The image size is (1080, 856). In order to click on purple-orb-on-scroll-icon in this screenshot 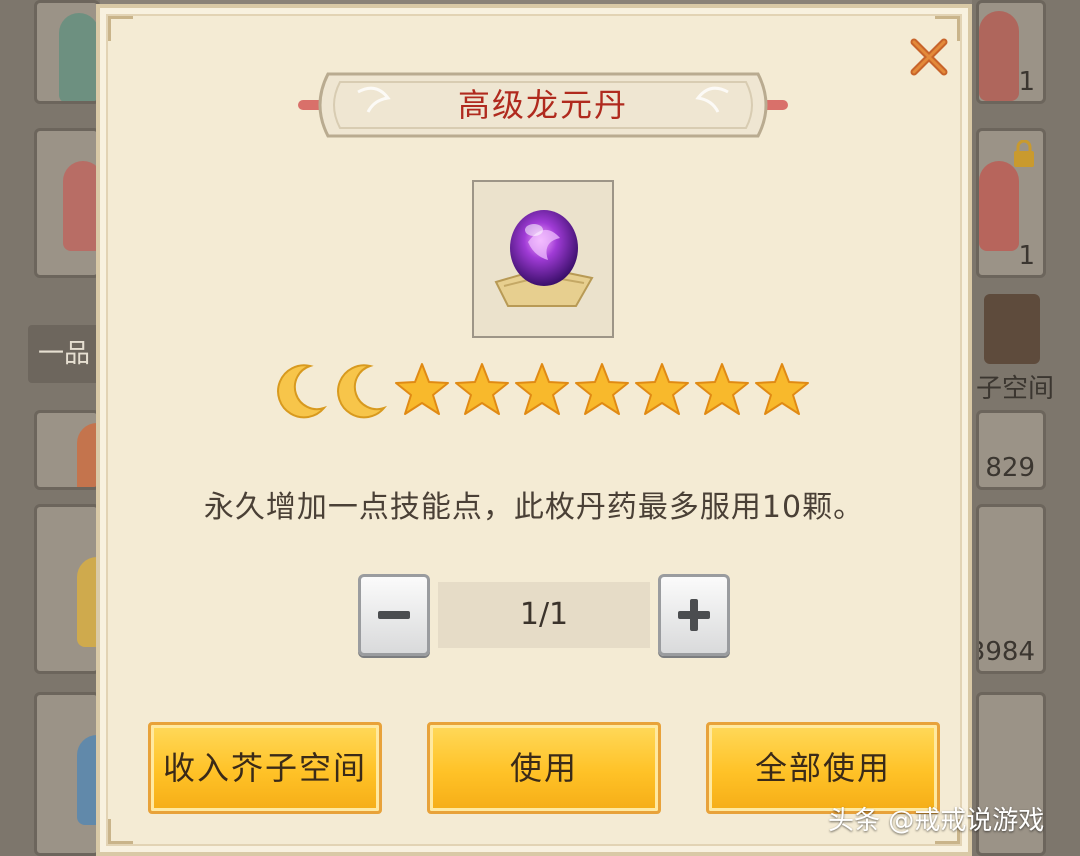, I will do `click(544, 258)`.